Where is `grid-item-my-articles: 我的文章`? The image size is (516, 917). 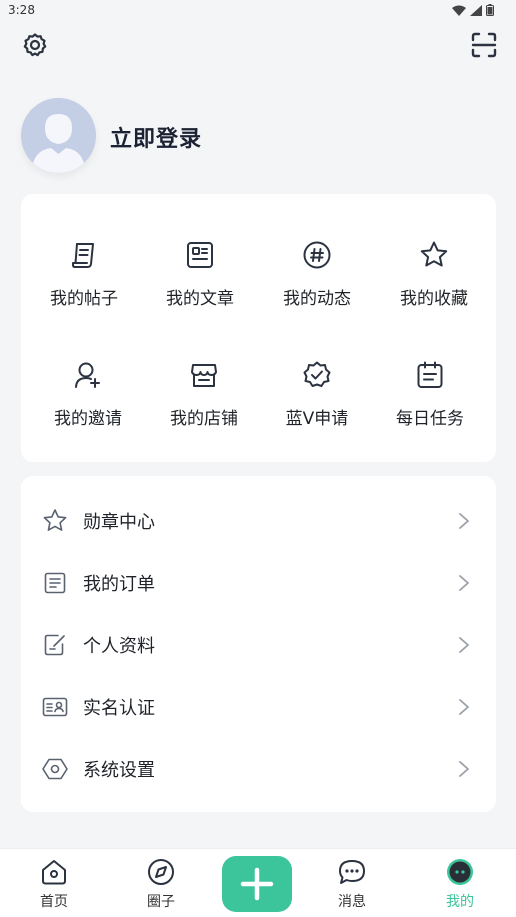
grid-item-my-articles: 我的文章 is located at coordinates (200, 288).